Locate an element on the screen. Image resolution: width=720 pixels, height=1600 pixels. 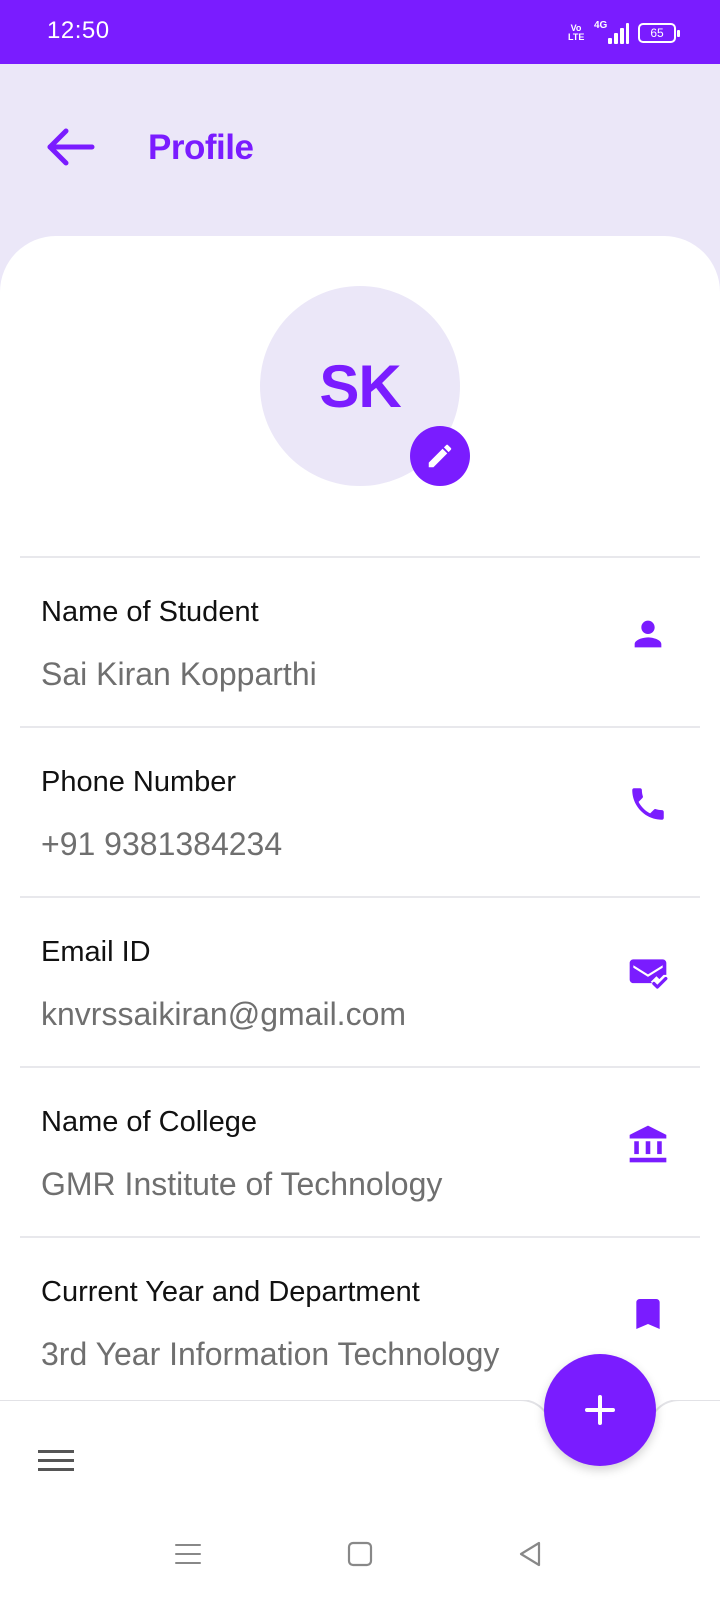
field-label: Name of Student is located at coordinates (150, 612).